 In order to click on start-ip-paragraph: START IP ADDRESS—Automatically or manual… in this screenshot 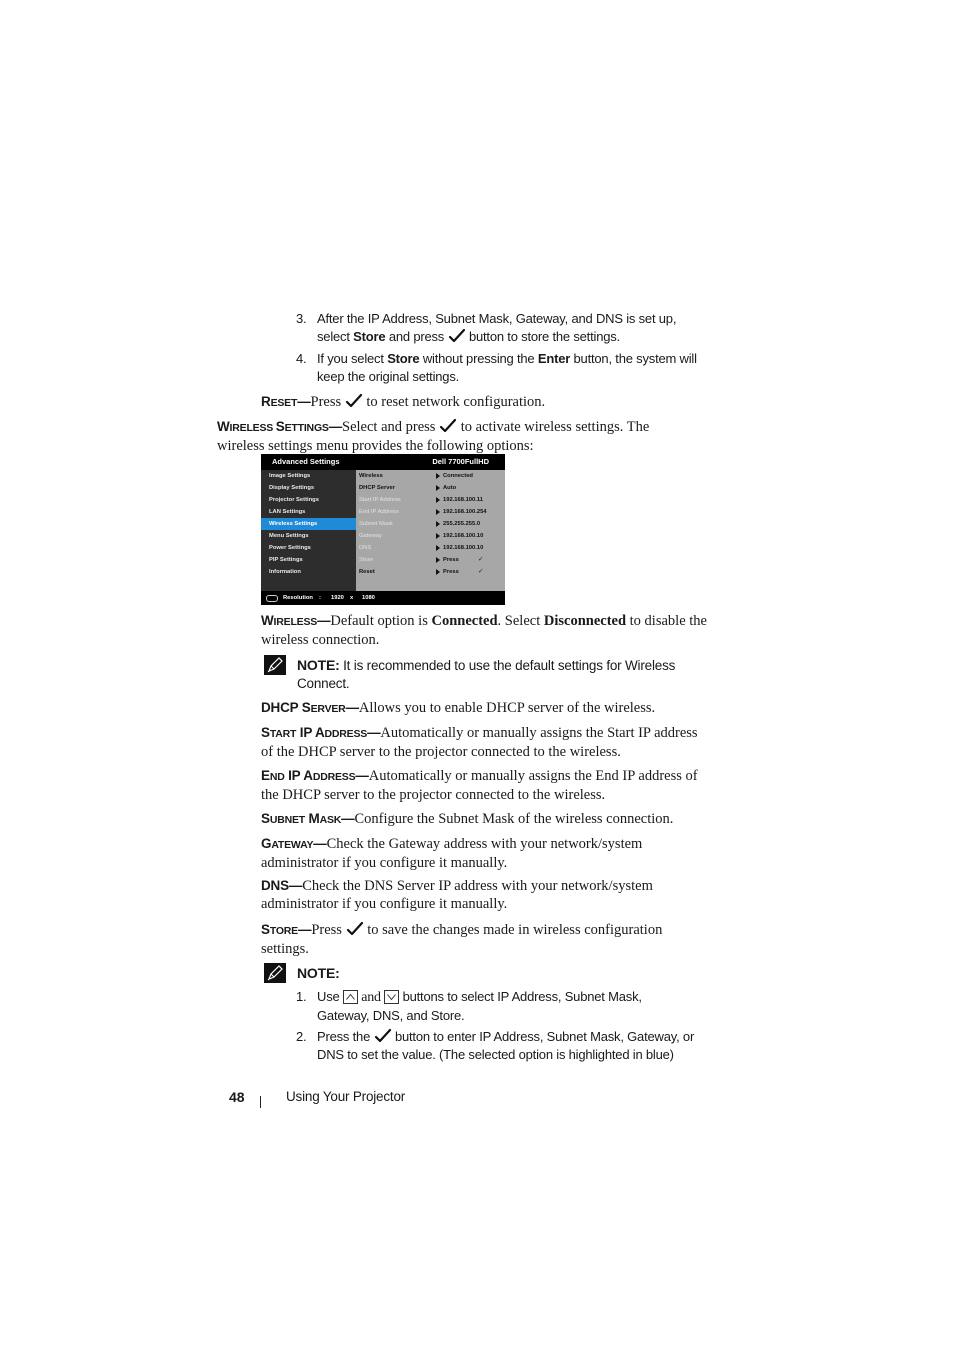, I will do `click(479, 742)`.